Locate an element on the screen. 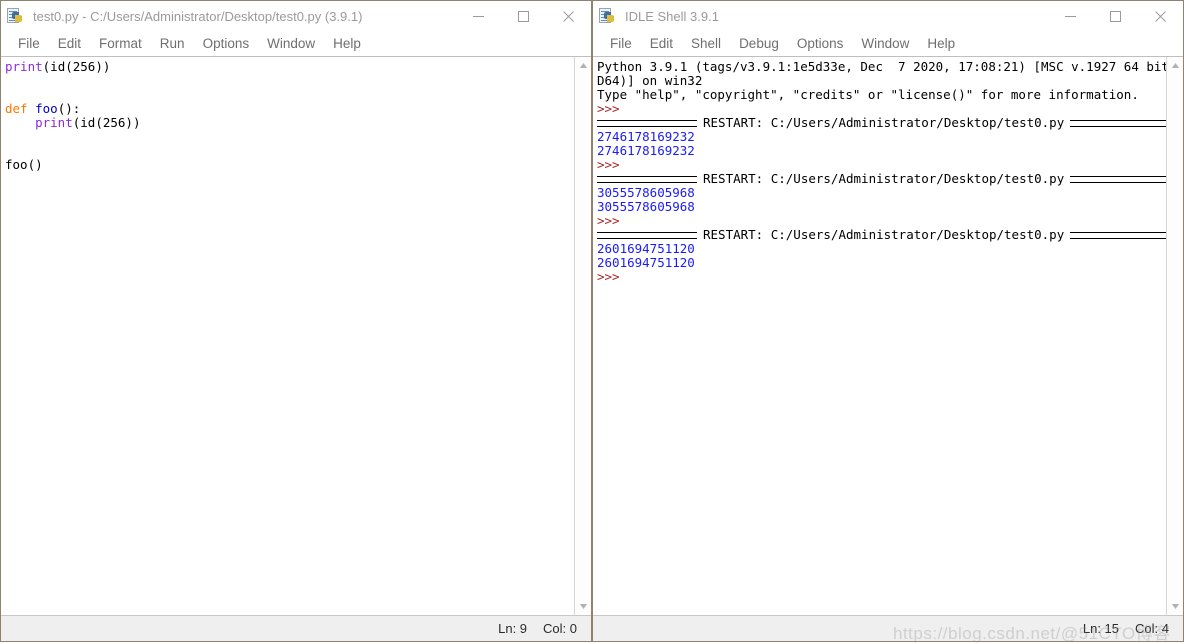 Image resolution: width=1184 pixels, height=644 pixels. menu-item-debug: Debug is located at coordinates (759, 43).